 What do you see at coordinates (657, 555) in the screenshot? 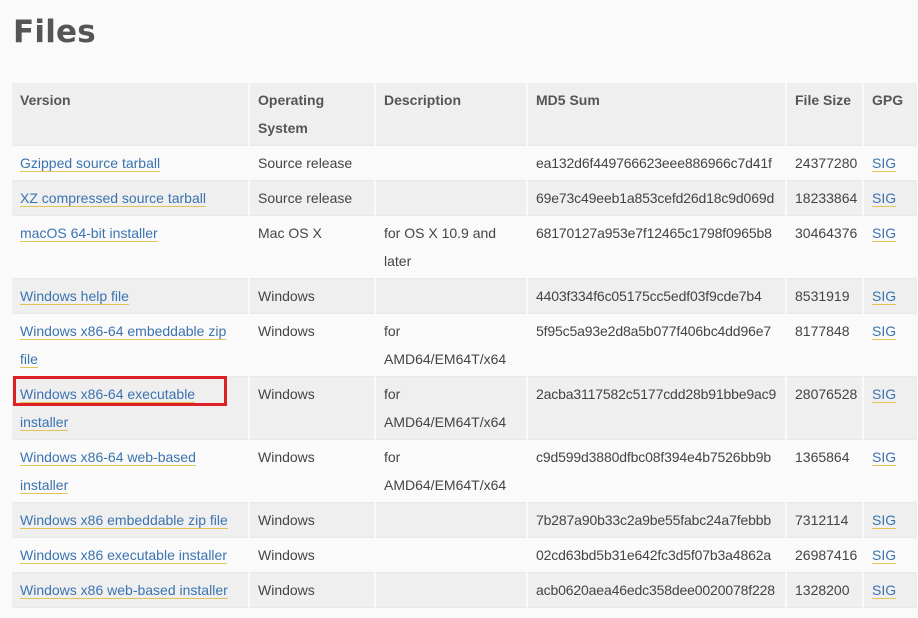
I see `md5-cell: 02cd63bd5b31e642fc3d5f07b3a4862a` at bounding box center [657, 555].